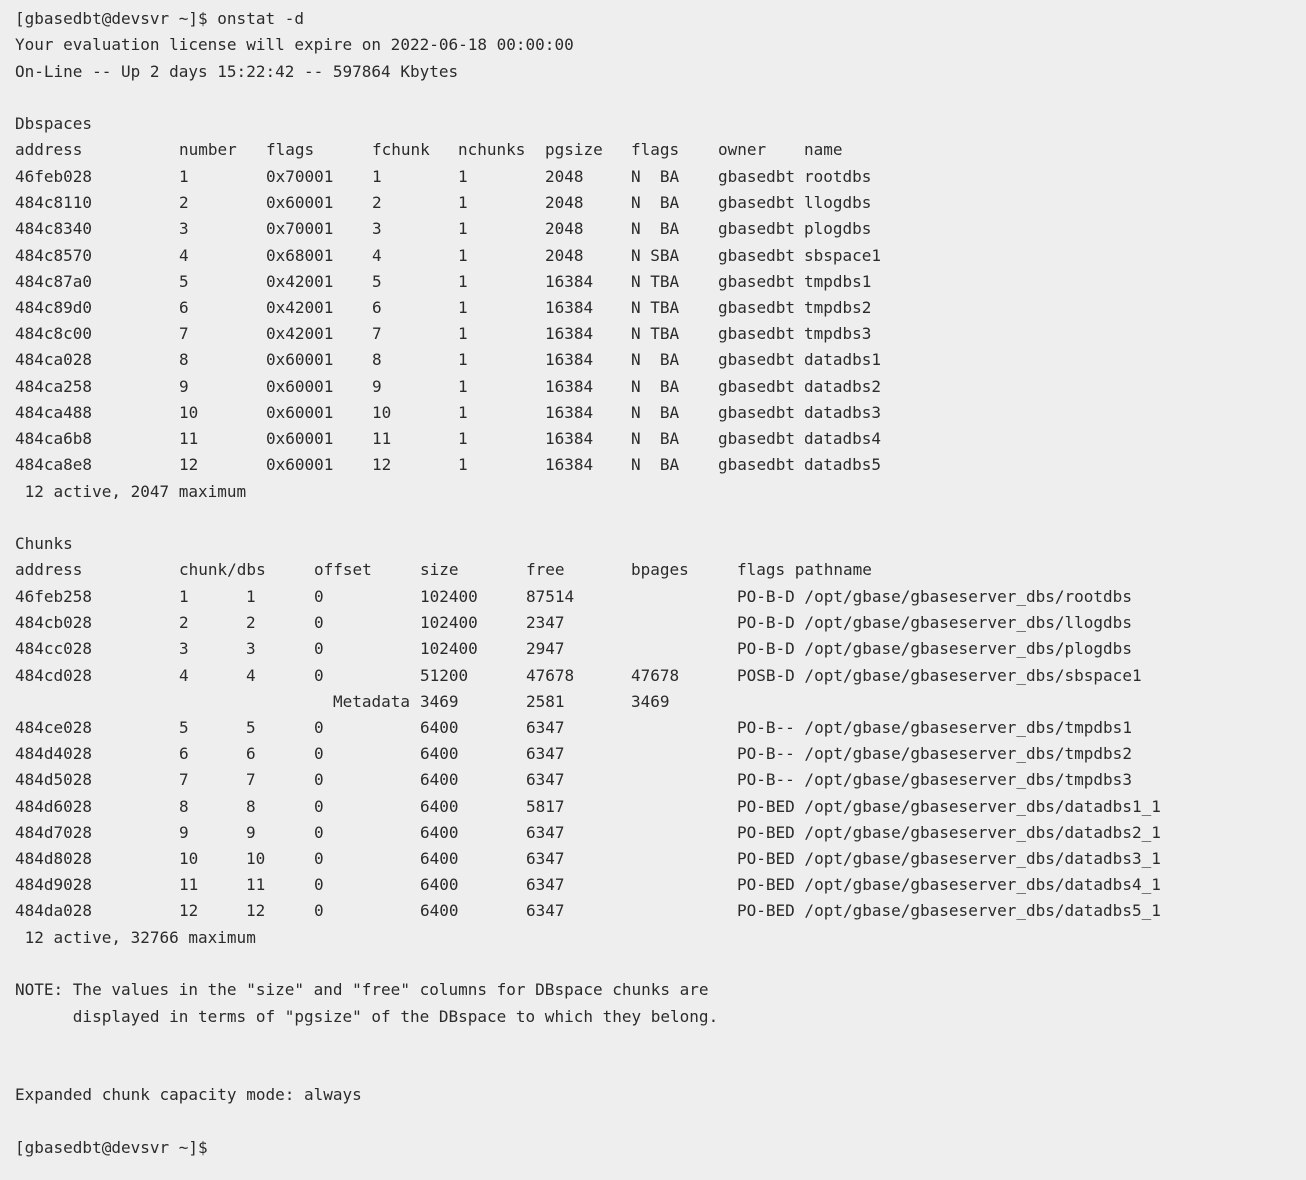 The image size is (1306, 1180). What do you see at coordinates (184, 806) in the screenshot?
I see `chunk-row-cell: 8` at bounding box center [184, 806].